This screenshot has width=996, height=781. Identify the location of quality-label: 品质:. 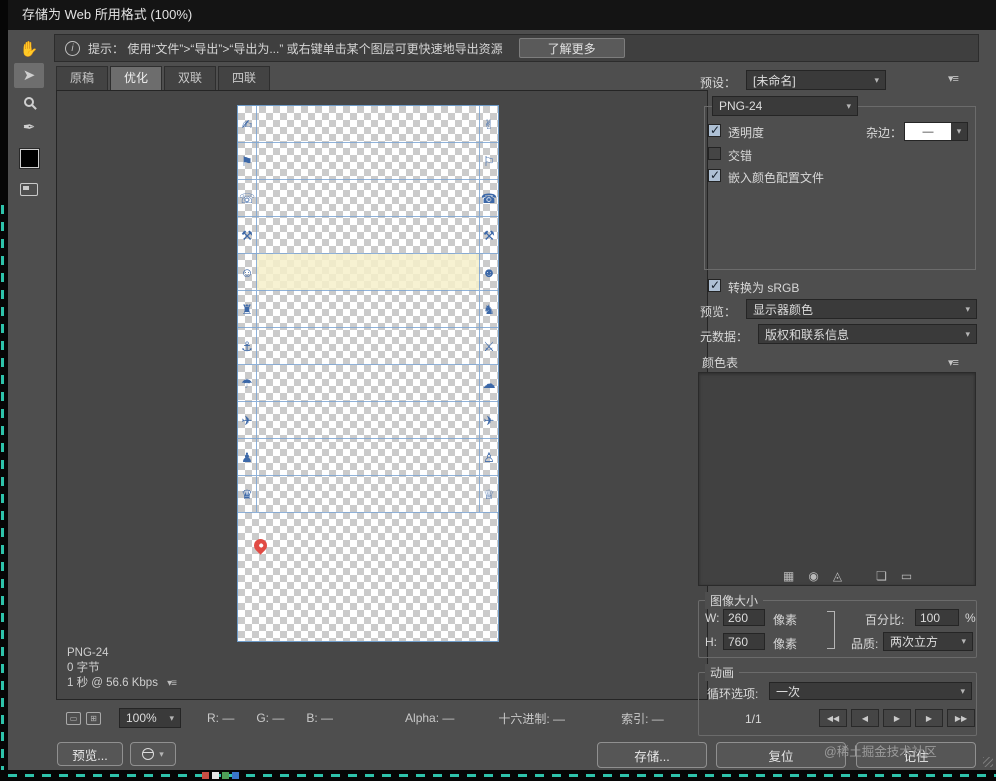
(865, 644).